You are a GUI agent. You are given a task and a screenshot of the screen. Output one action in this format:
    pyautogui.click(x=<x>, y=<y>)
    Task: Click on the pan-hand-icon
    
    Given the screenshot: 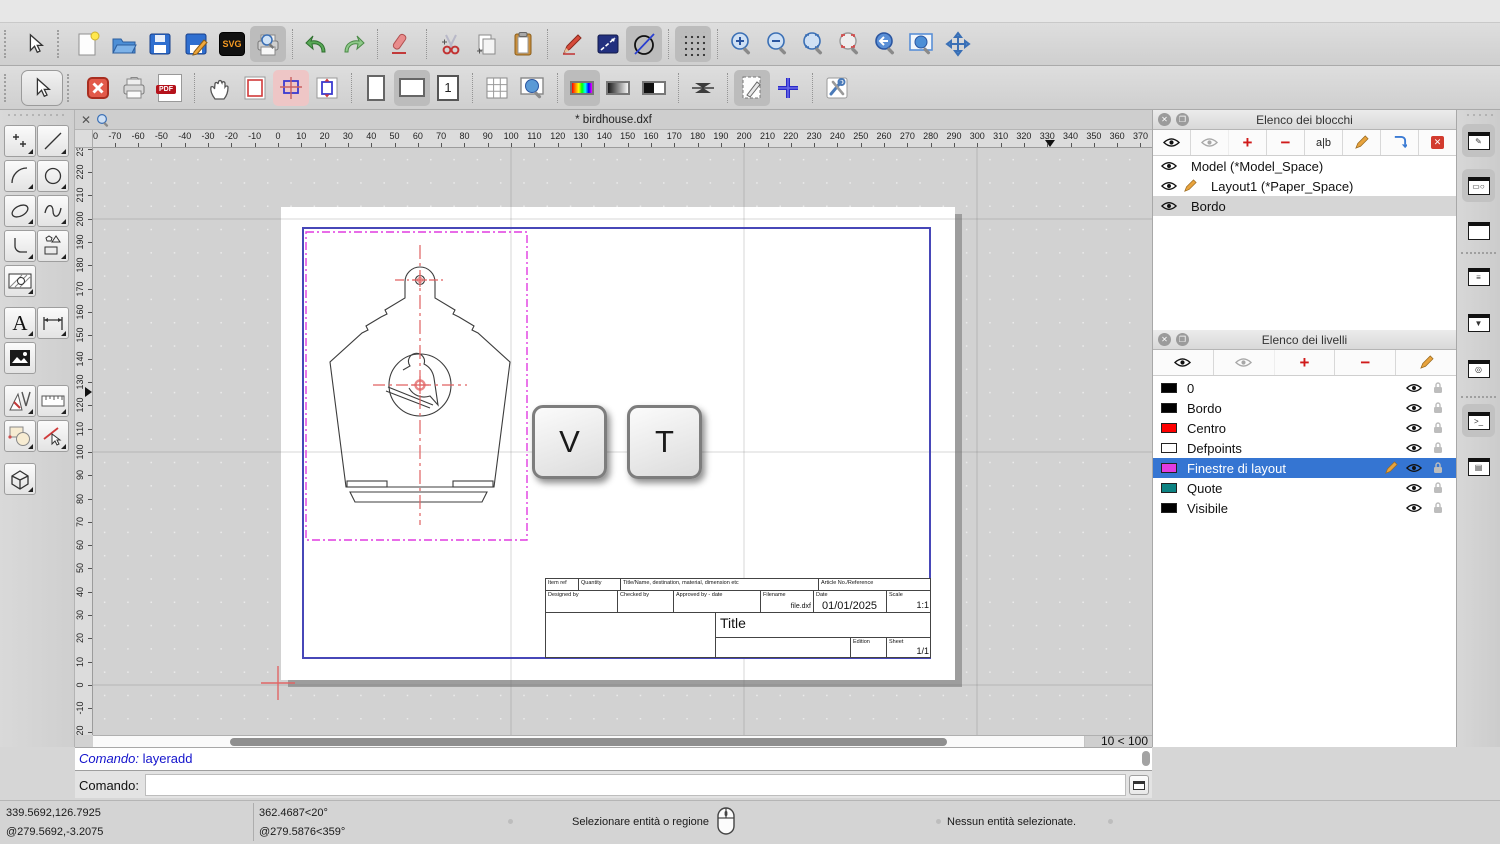 What is the action you would take?
    pyautogui.click(x=219, y=88)
    